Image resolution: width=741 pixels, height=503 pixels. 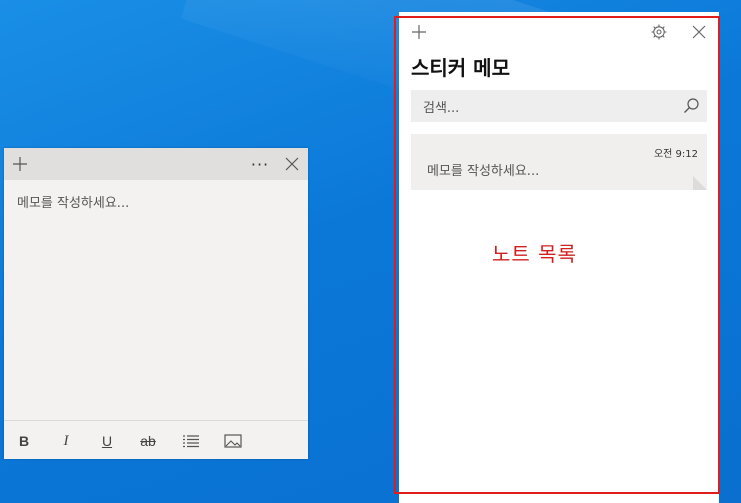 What do you see at coordinates (156, 164) in the screenshot?
I see `note-title-bar: ···` at bounding box center [156, 164].